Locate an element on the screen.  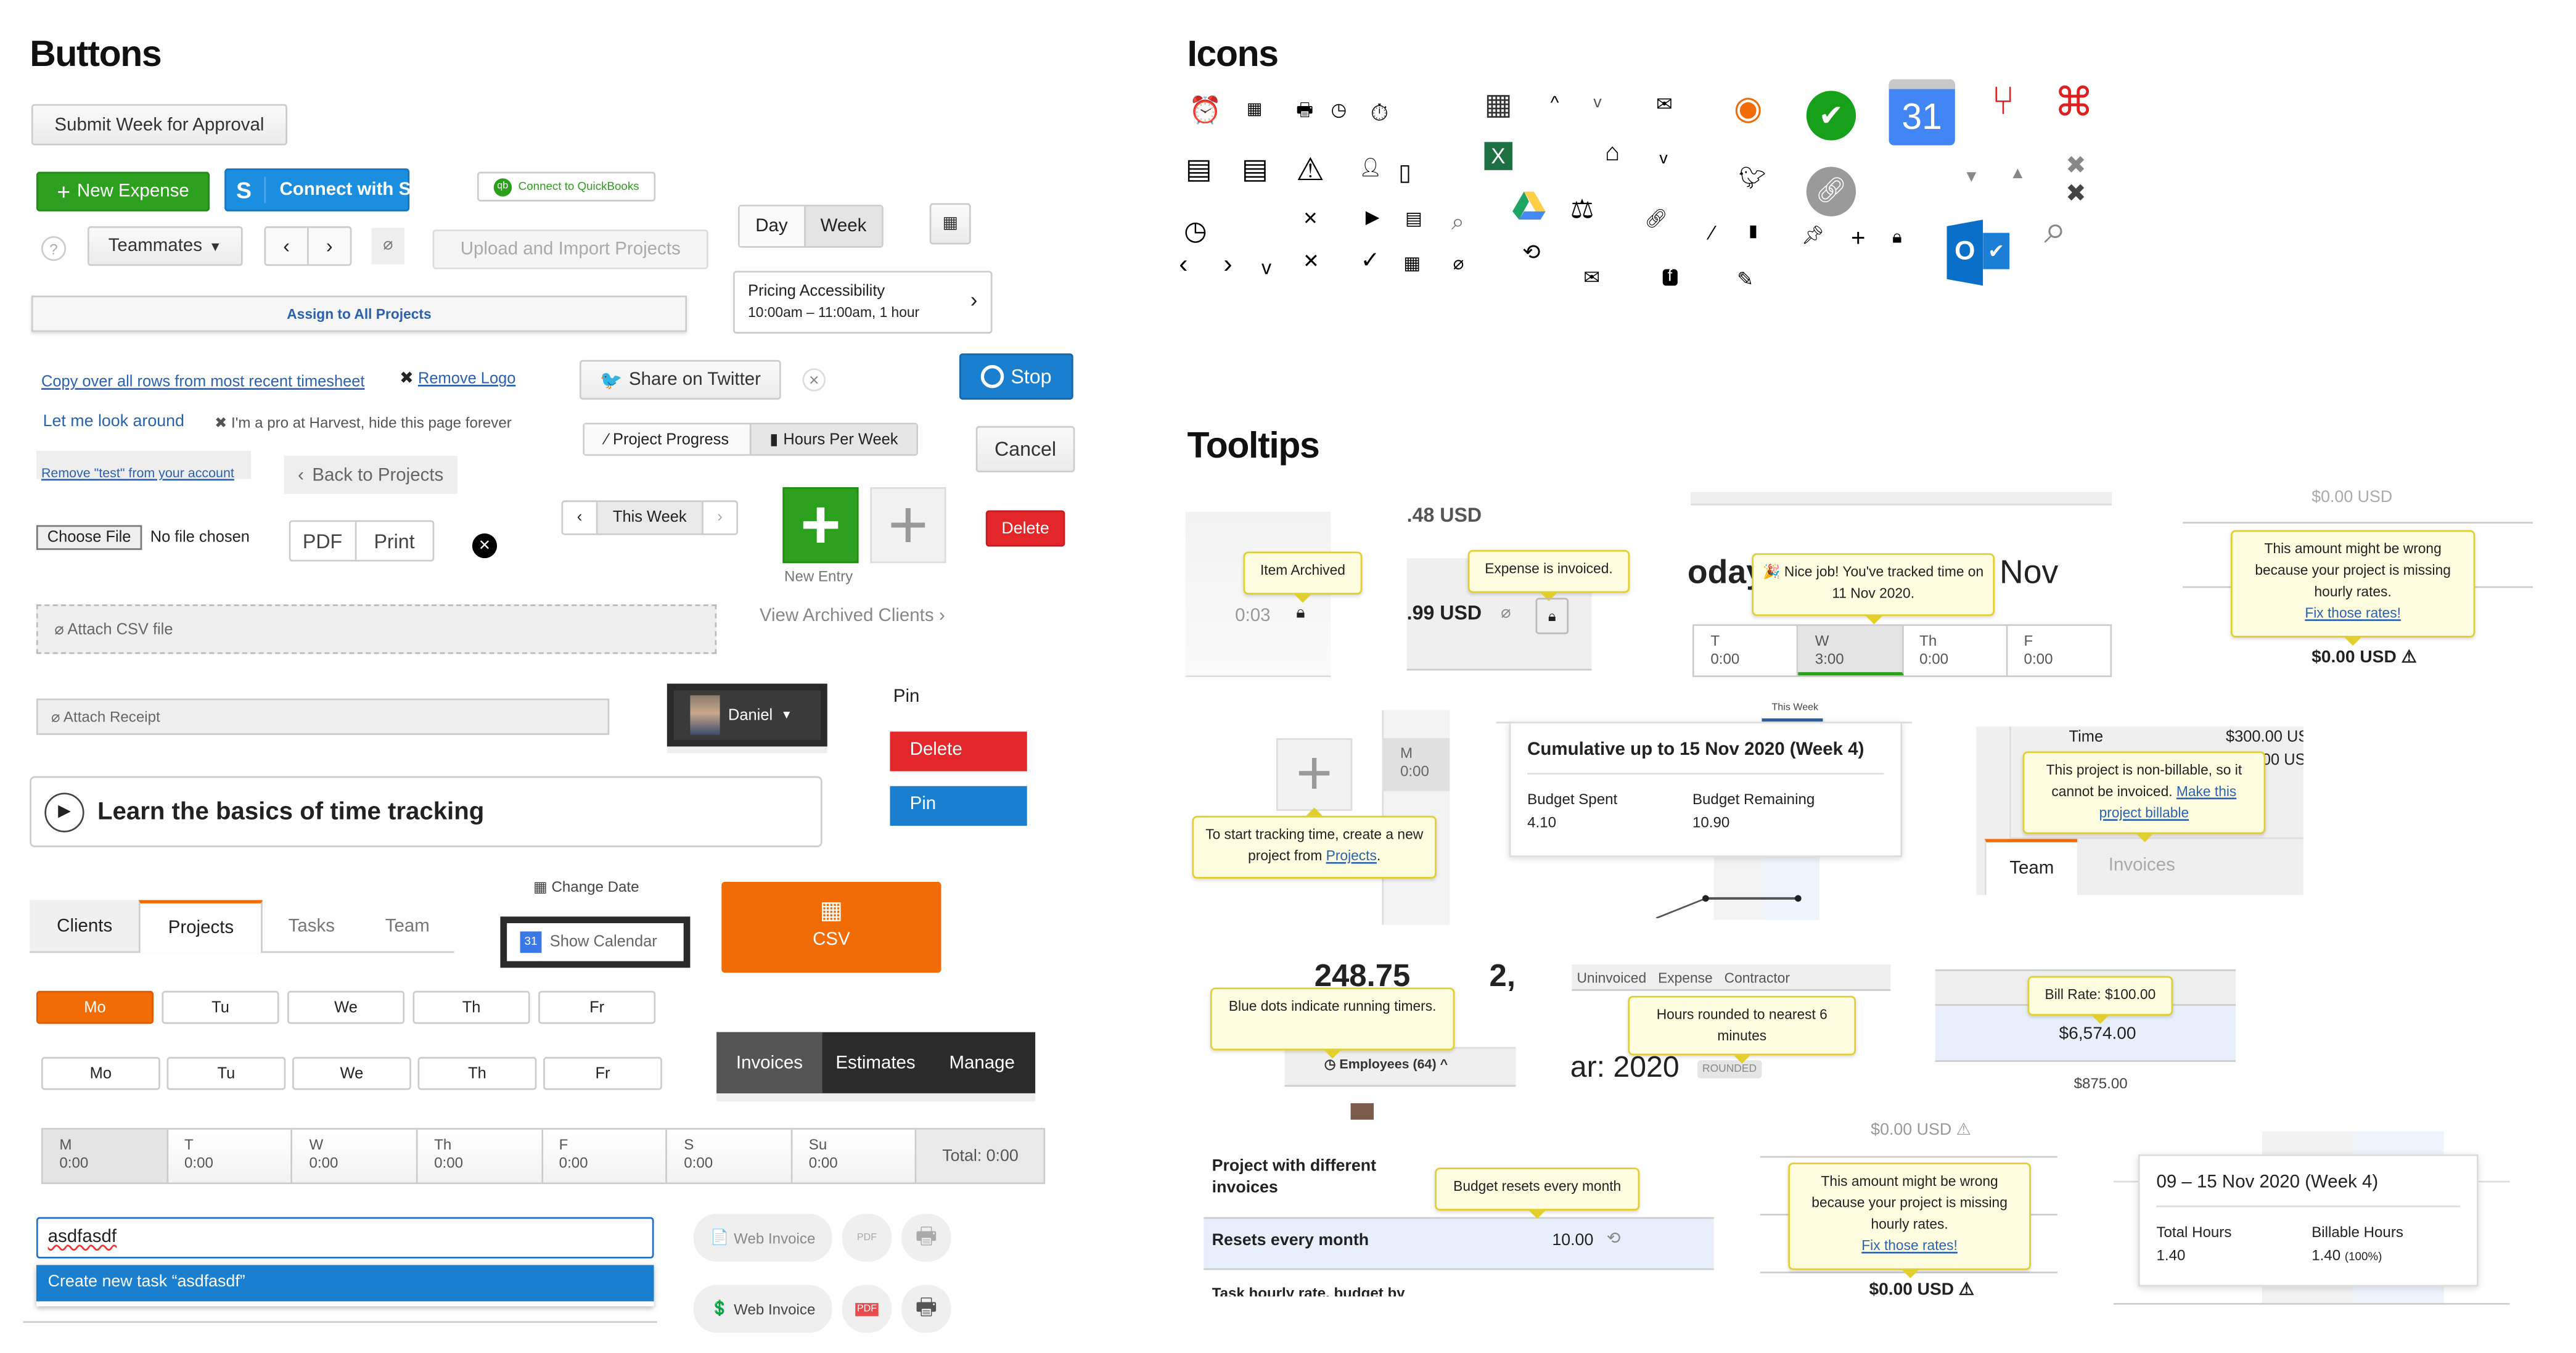
print-button: Print is located at coordinates (394, 541).